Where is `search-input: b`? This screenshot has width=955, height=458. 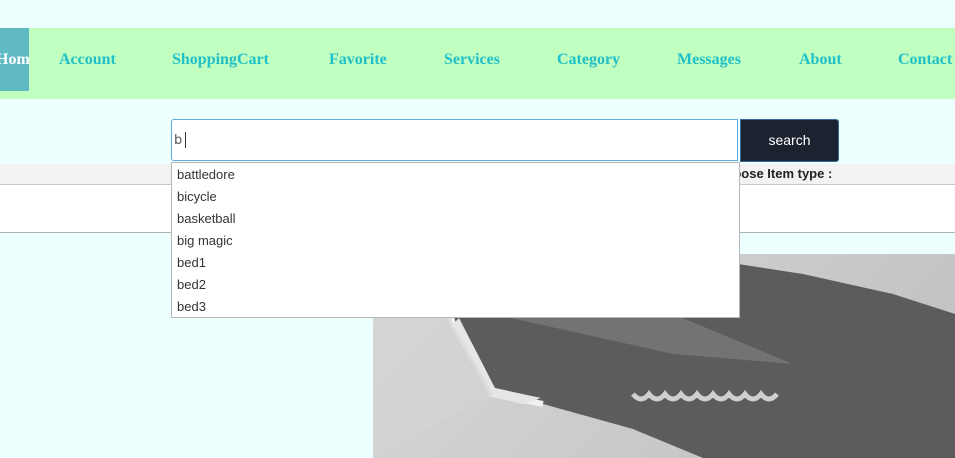 search-input: b is located at coordinates (454, 140).